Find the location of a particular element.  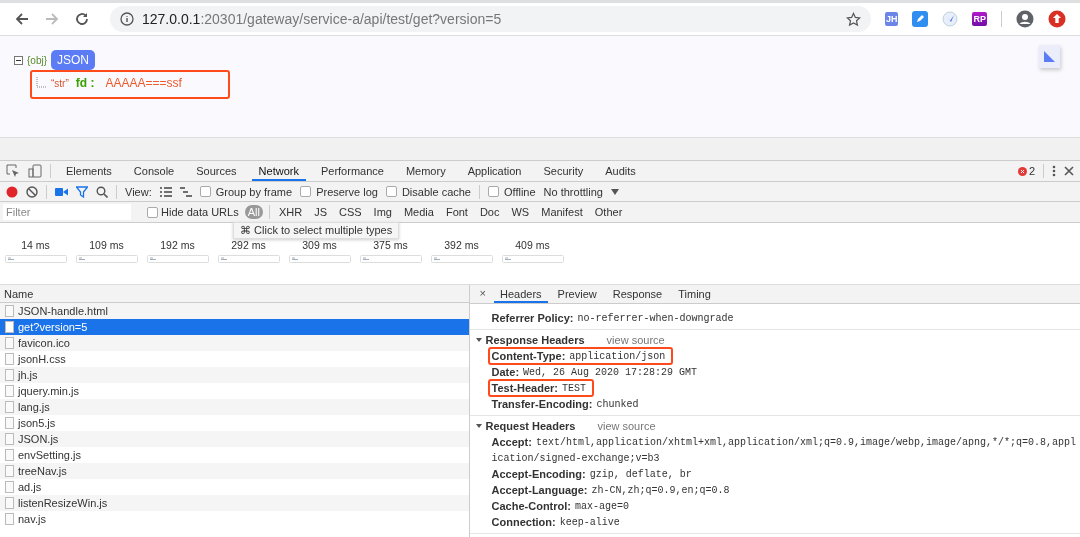

star-icon is located at coordinates (853, 19).